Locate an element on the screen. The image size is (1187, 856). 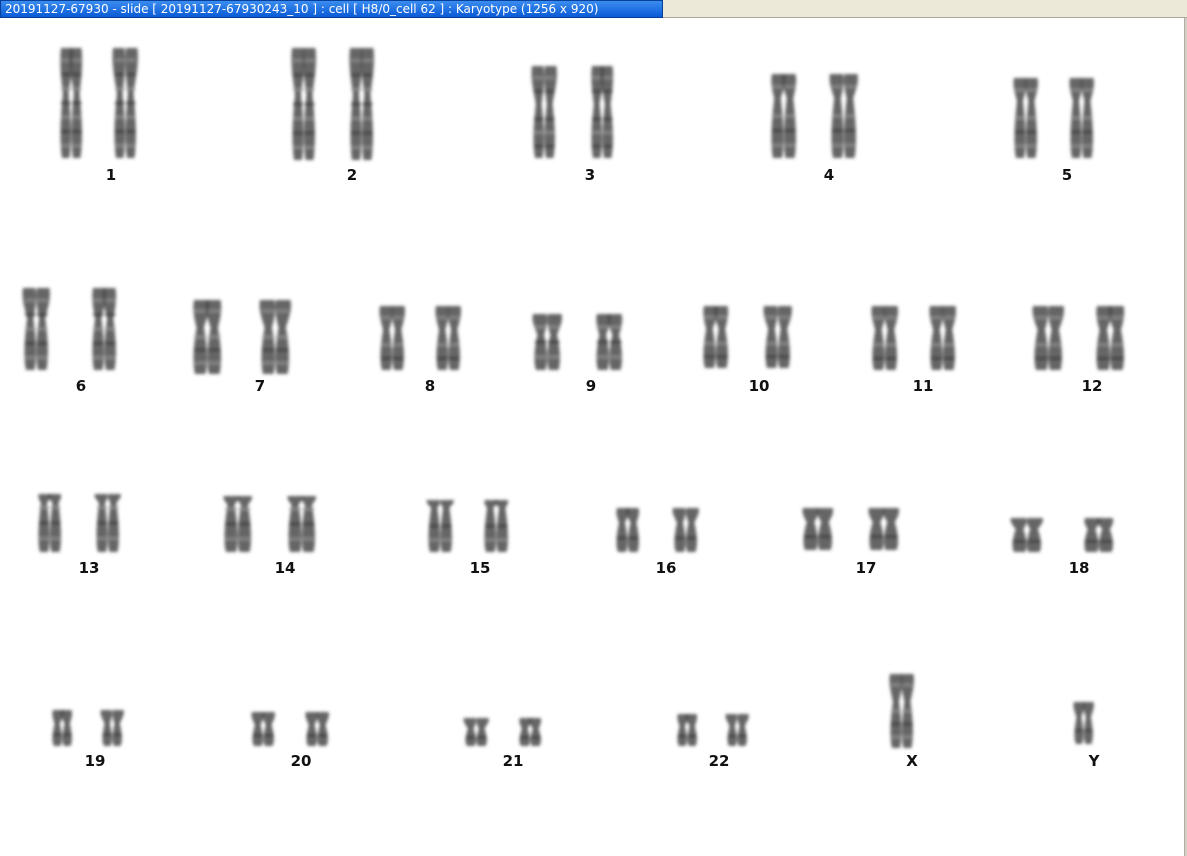
chromosome-19-a is located at coordinates (62, 728).